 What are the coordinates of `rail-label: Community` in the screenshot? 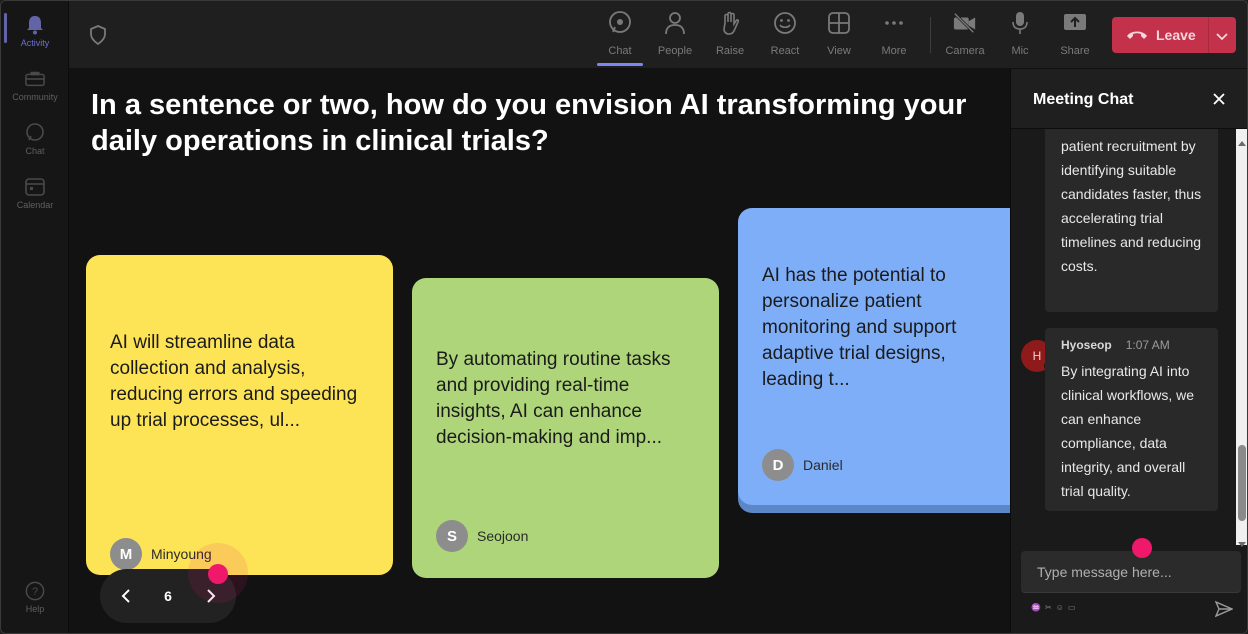 It's located at (35, 97).